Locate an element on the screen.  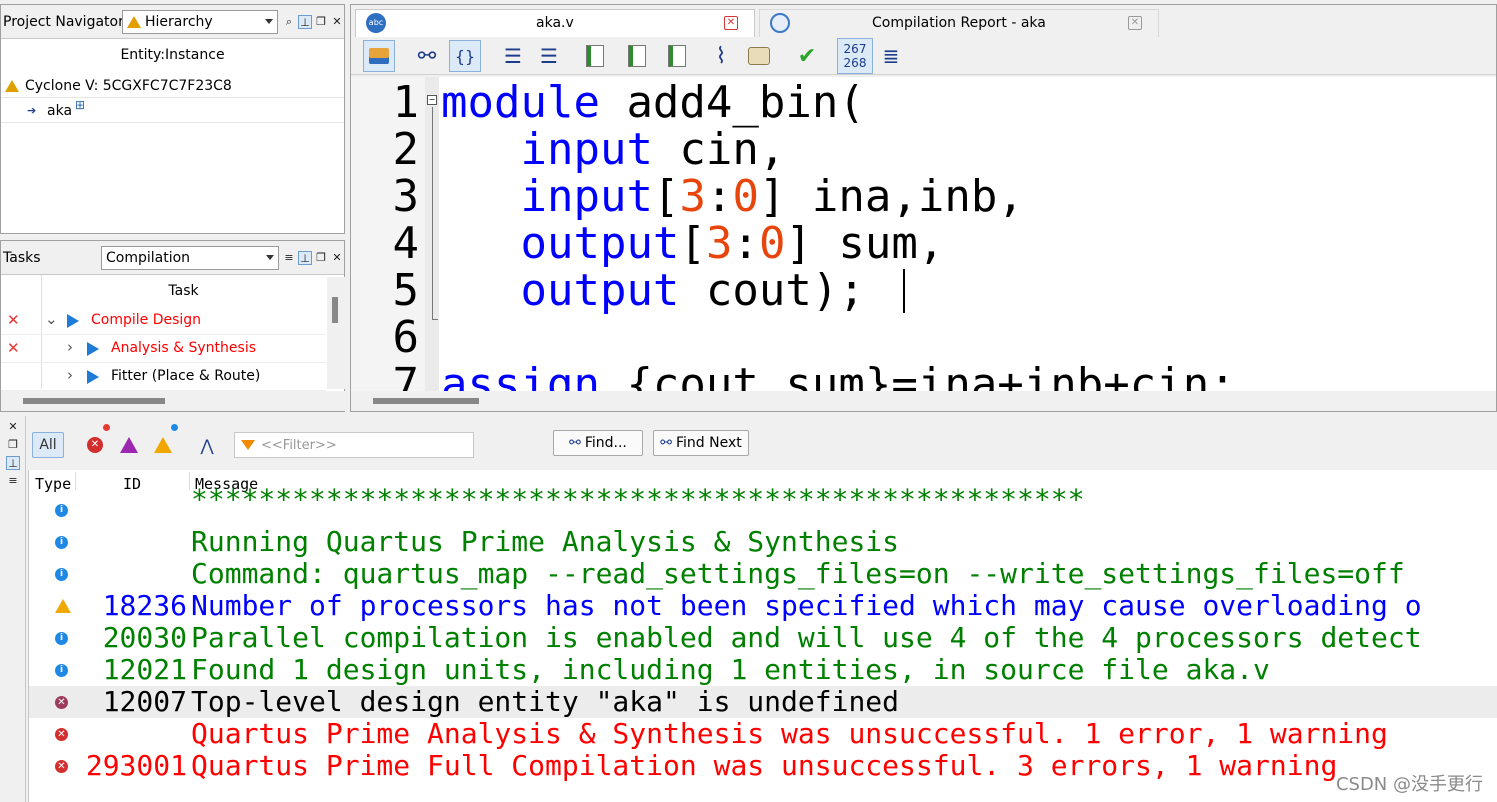
checkmark-icon: ✔ is located at coordinates (807, 56).